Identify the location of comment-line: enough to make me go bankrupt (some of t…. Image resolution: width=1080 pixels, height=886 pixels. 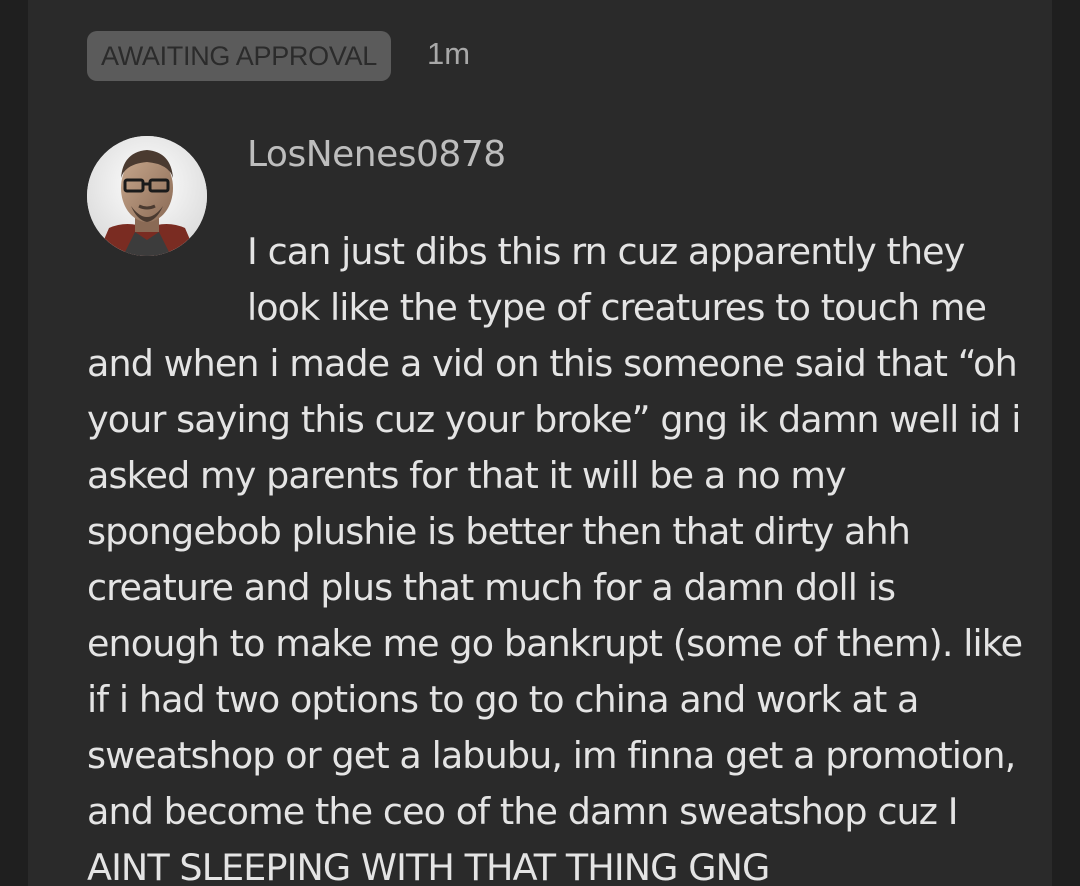
(555, 643).